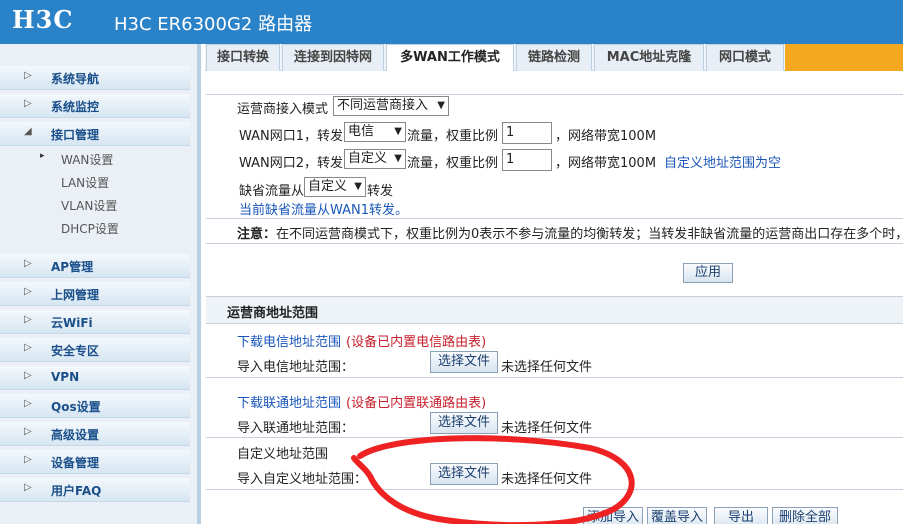  What do you see at coordinates (296, 428) in the screenshot?
I see `import-unicom-label: 导入联通地址范围：` at bounding box center [296, 428].